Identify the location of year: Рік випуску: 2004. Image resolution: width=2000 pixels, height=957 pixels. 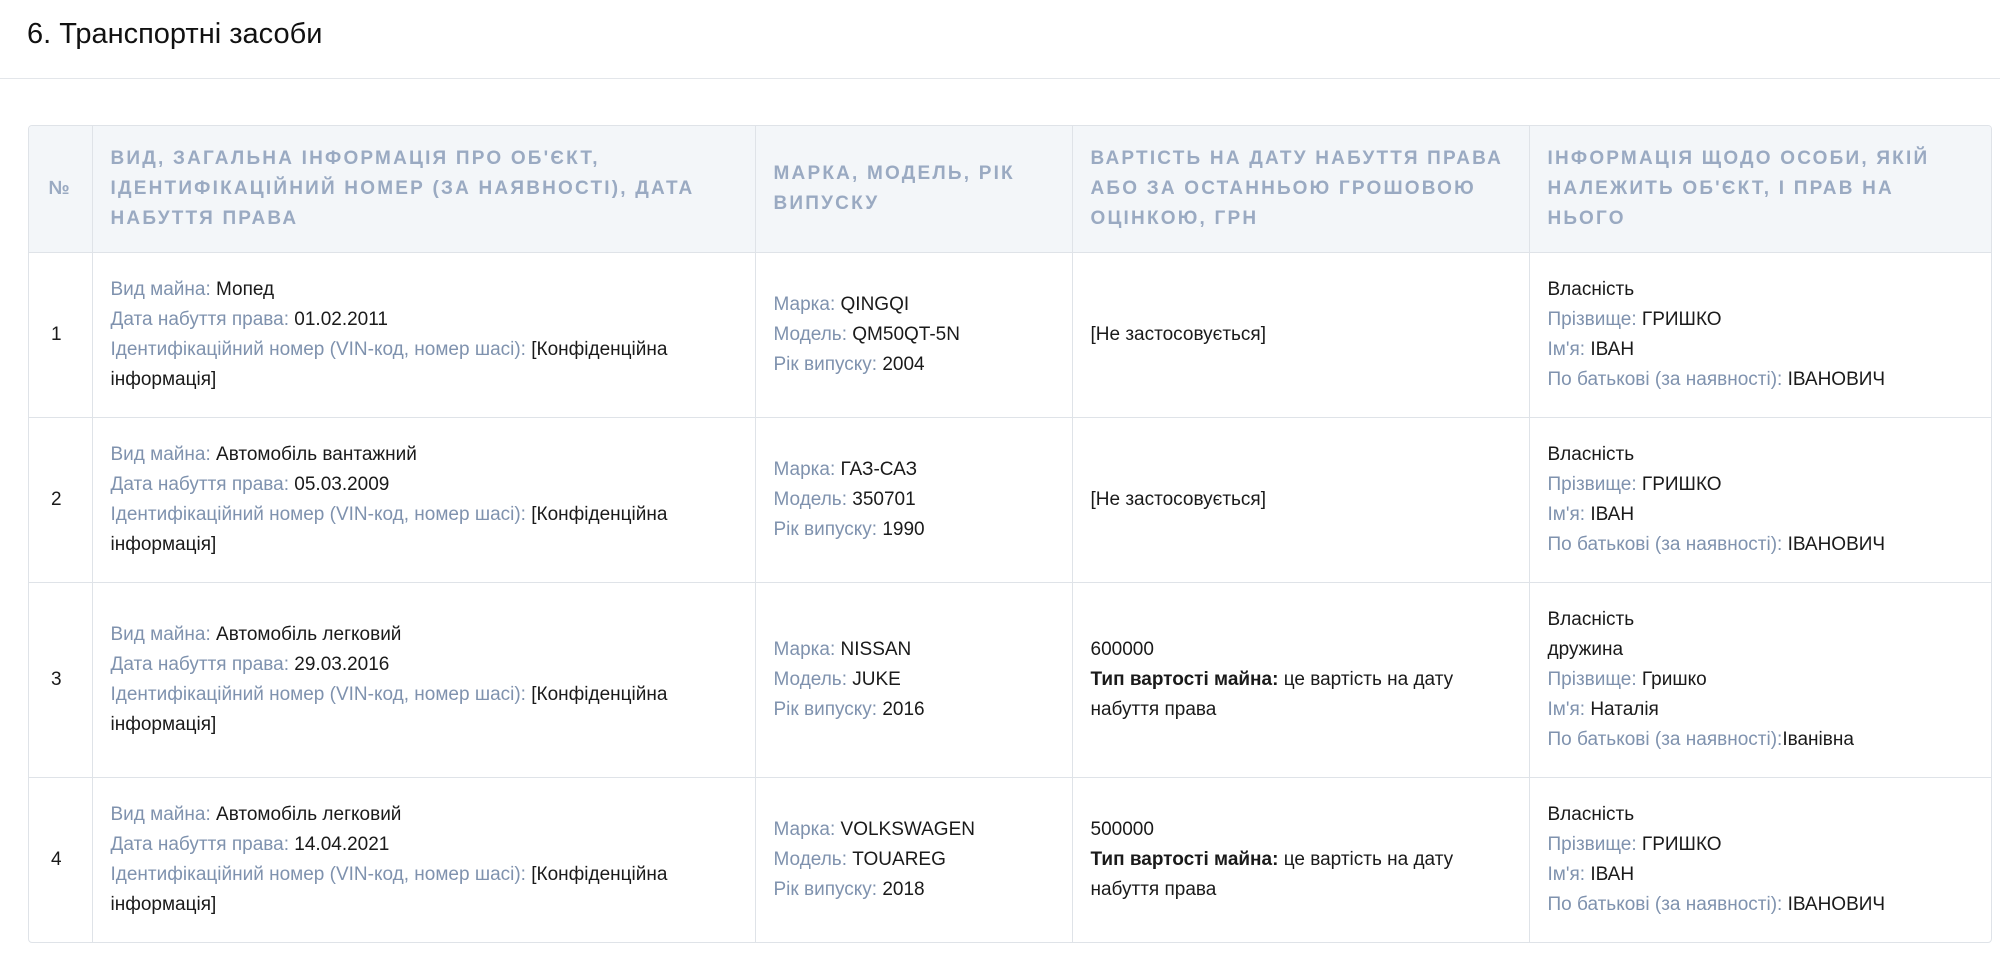
(914, 365).